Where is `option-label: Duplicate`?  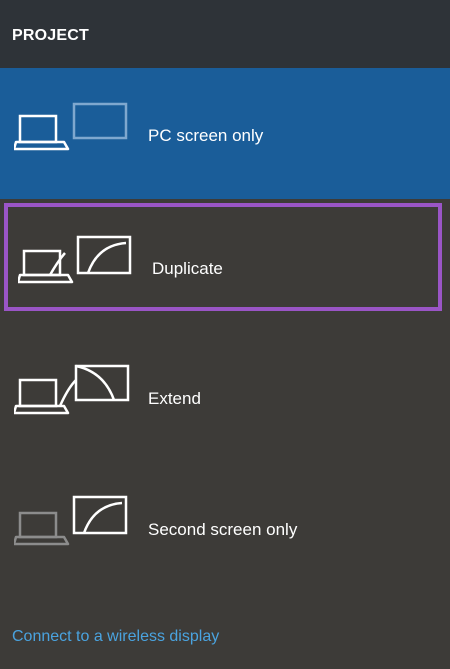
option-label: Duplicate is located at coordinates (187, 268).